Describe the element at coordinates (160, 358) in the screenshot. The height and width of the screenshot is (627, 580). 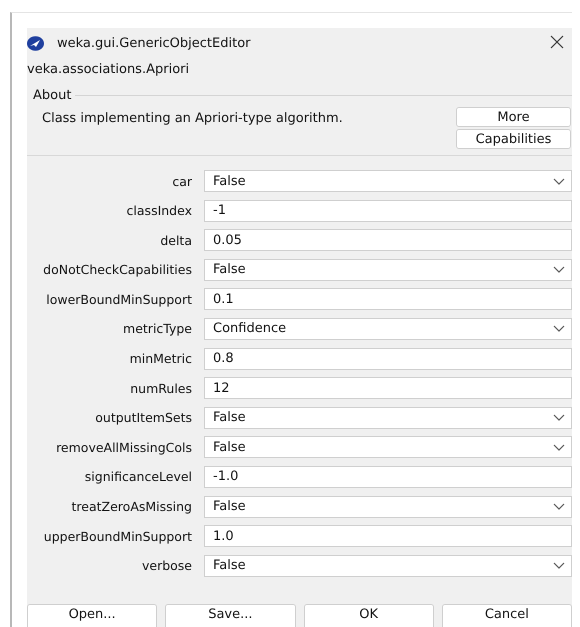
I see `property-label: minMetric` at that location.